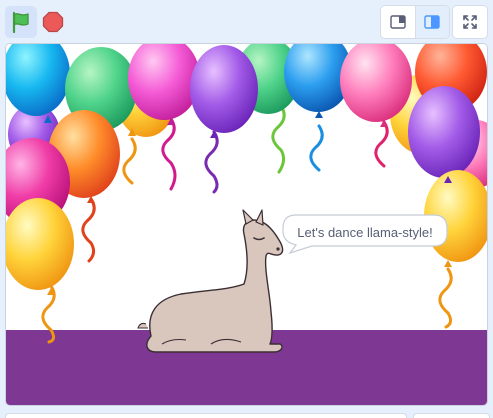  What do you see at coordinates (246, 22) in the screenshot?
I see `stage-toolbar` at bounding box center [246, 22].